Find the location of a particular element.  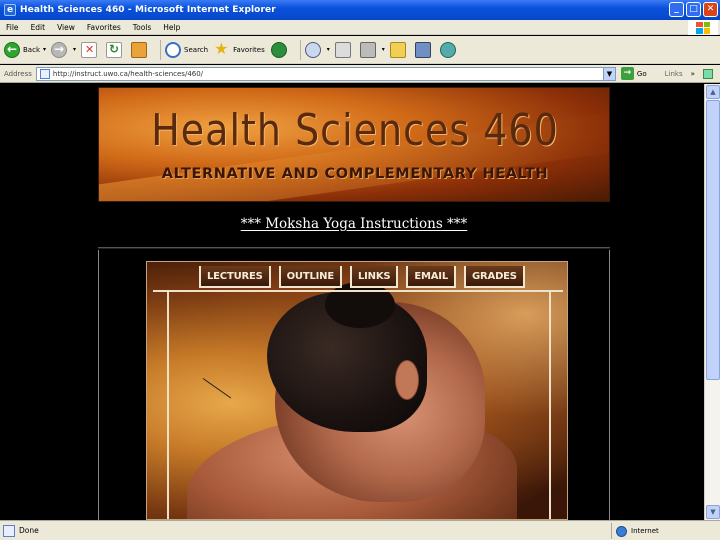

edit-icon is located at coordinates (367, 49).